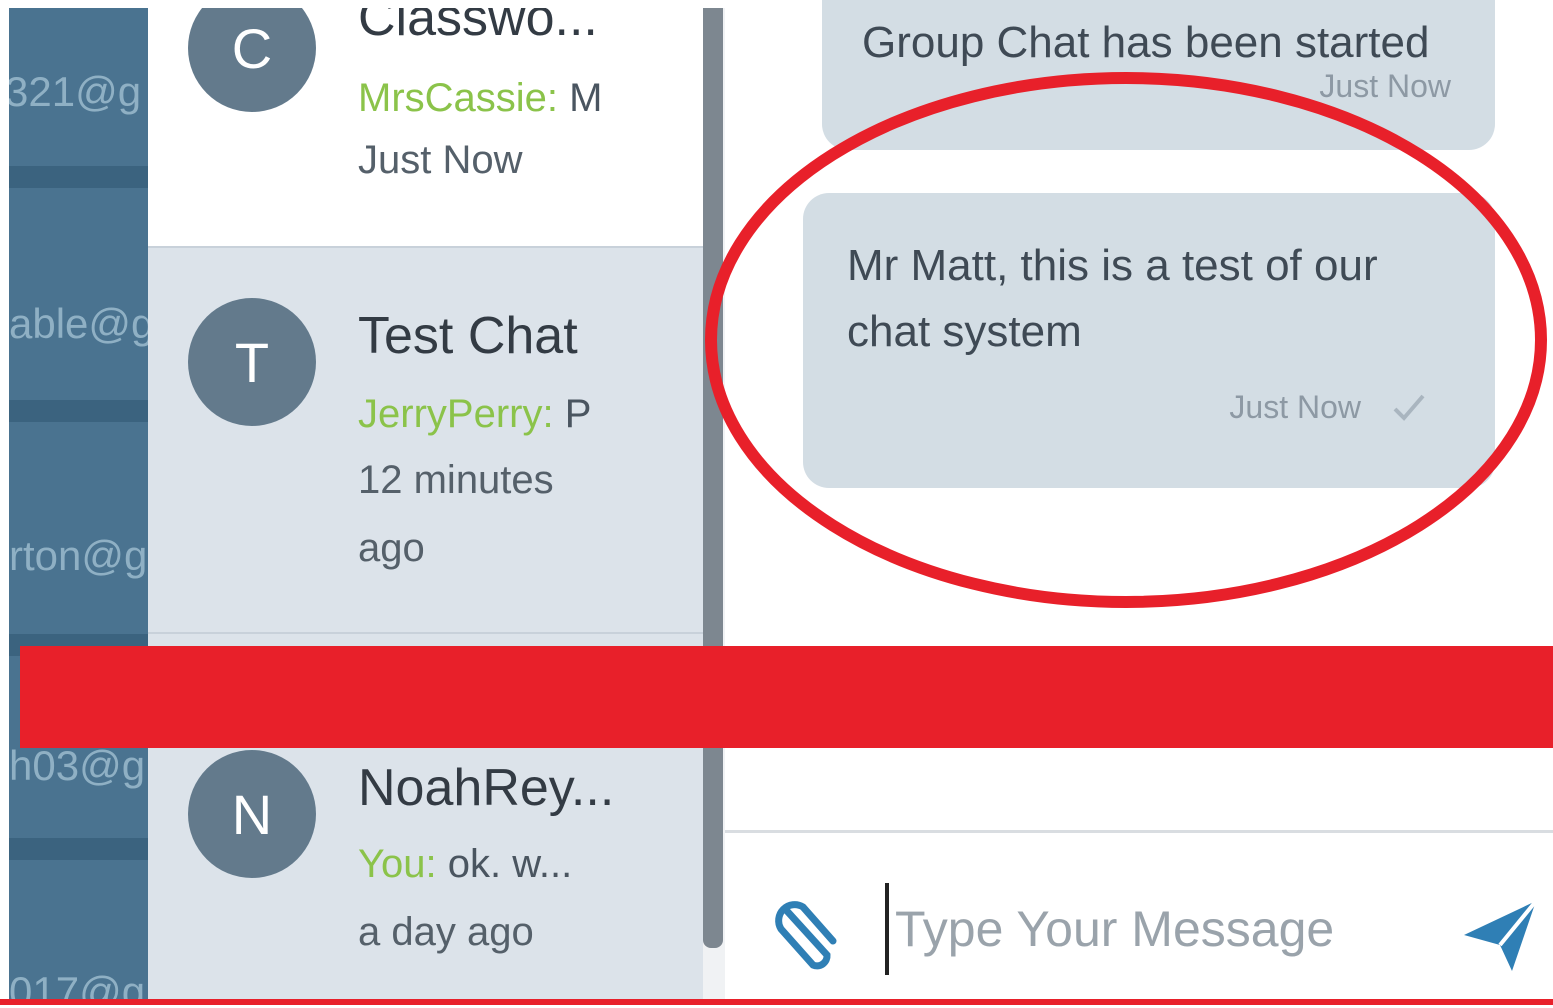  What do you see at coordinates (786, 697) in the screenshot?
I see `redaction-bar` at bounding box center [786, 697].